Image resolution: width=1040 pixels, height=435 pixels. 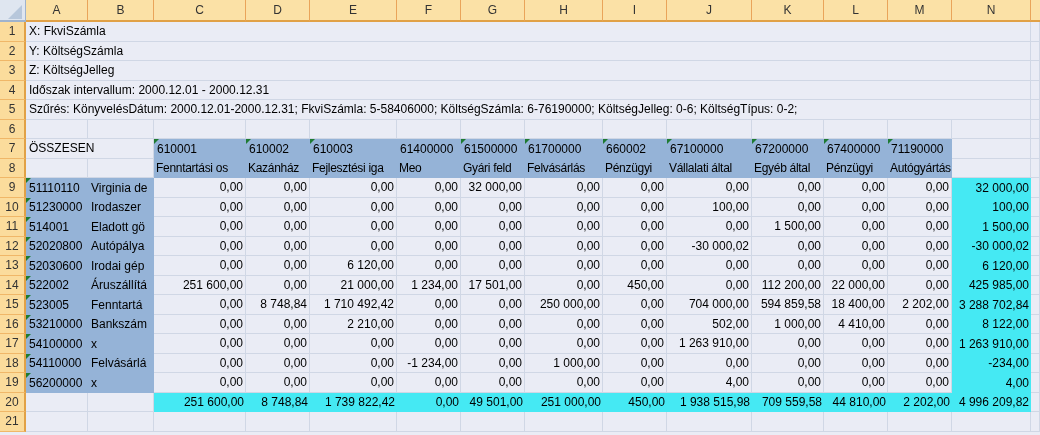 What do you see at coordinates (920, 149) in the screenshot?
I see `header-cell: 71190000` at bounding box center [920, 149].